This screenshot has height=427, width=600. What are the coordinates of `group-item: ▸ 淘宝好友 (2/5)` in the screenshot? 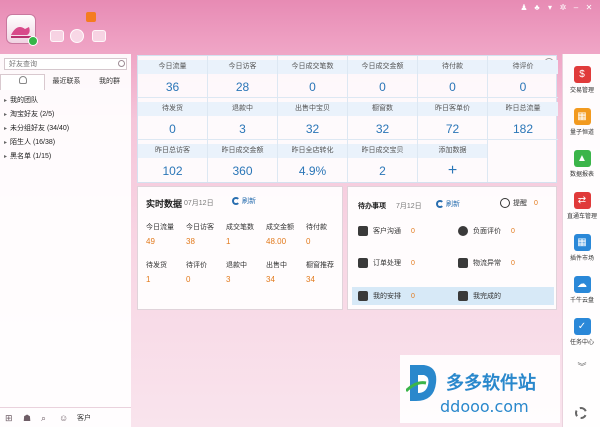 It's located at (65, 115).